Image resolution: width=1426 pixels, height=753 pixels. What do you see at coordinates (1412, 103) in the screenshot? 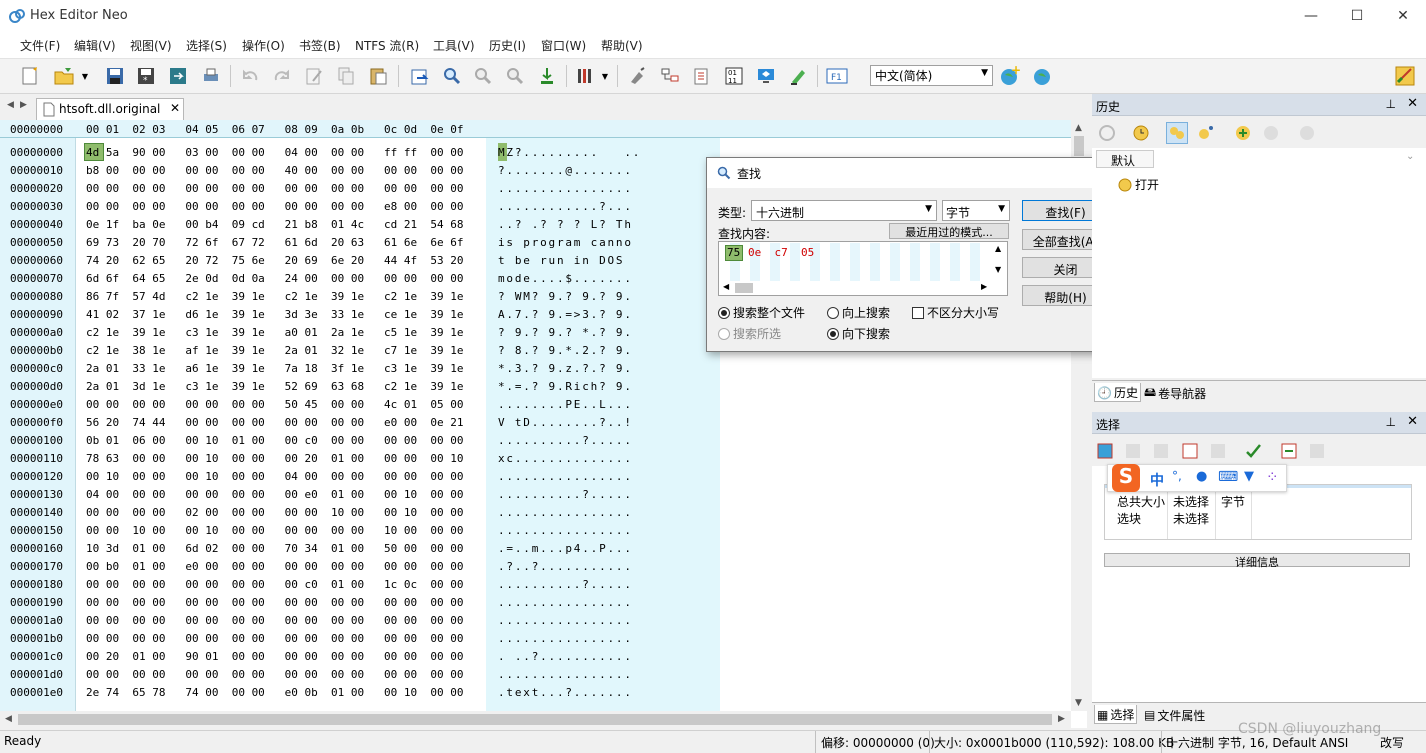
I see `history-close-icon: ✕` at bounding box center [1412, 103].